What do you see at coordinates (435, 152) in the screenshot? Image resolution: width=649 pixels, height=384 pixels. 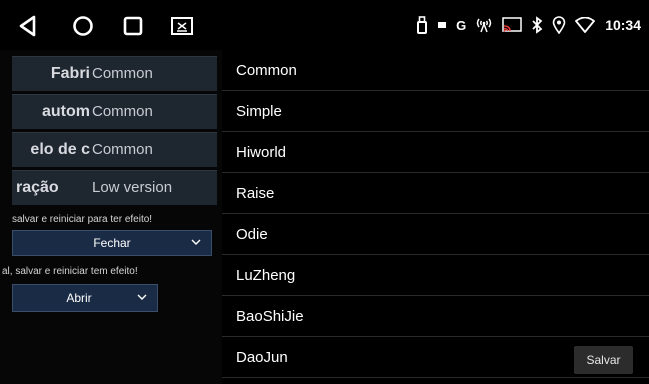 I see `list-item: Hiworld` at bounding box center [435, 152].